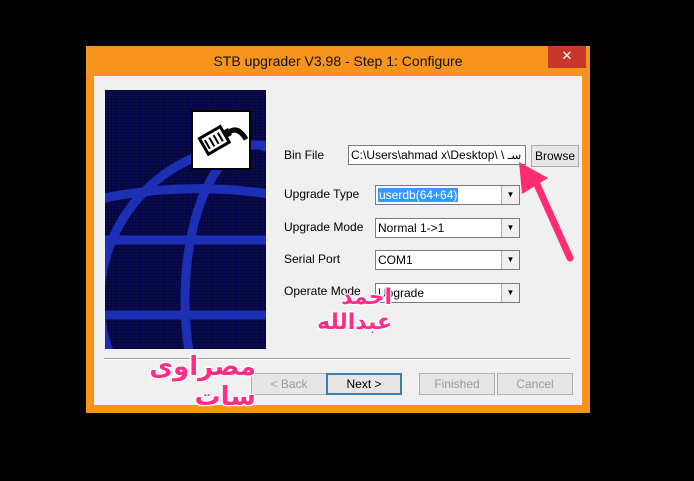 This screenshot has height=481, width=694. I want to click on channel-name-overlay: مصراوى سات, so click(202, 382).